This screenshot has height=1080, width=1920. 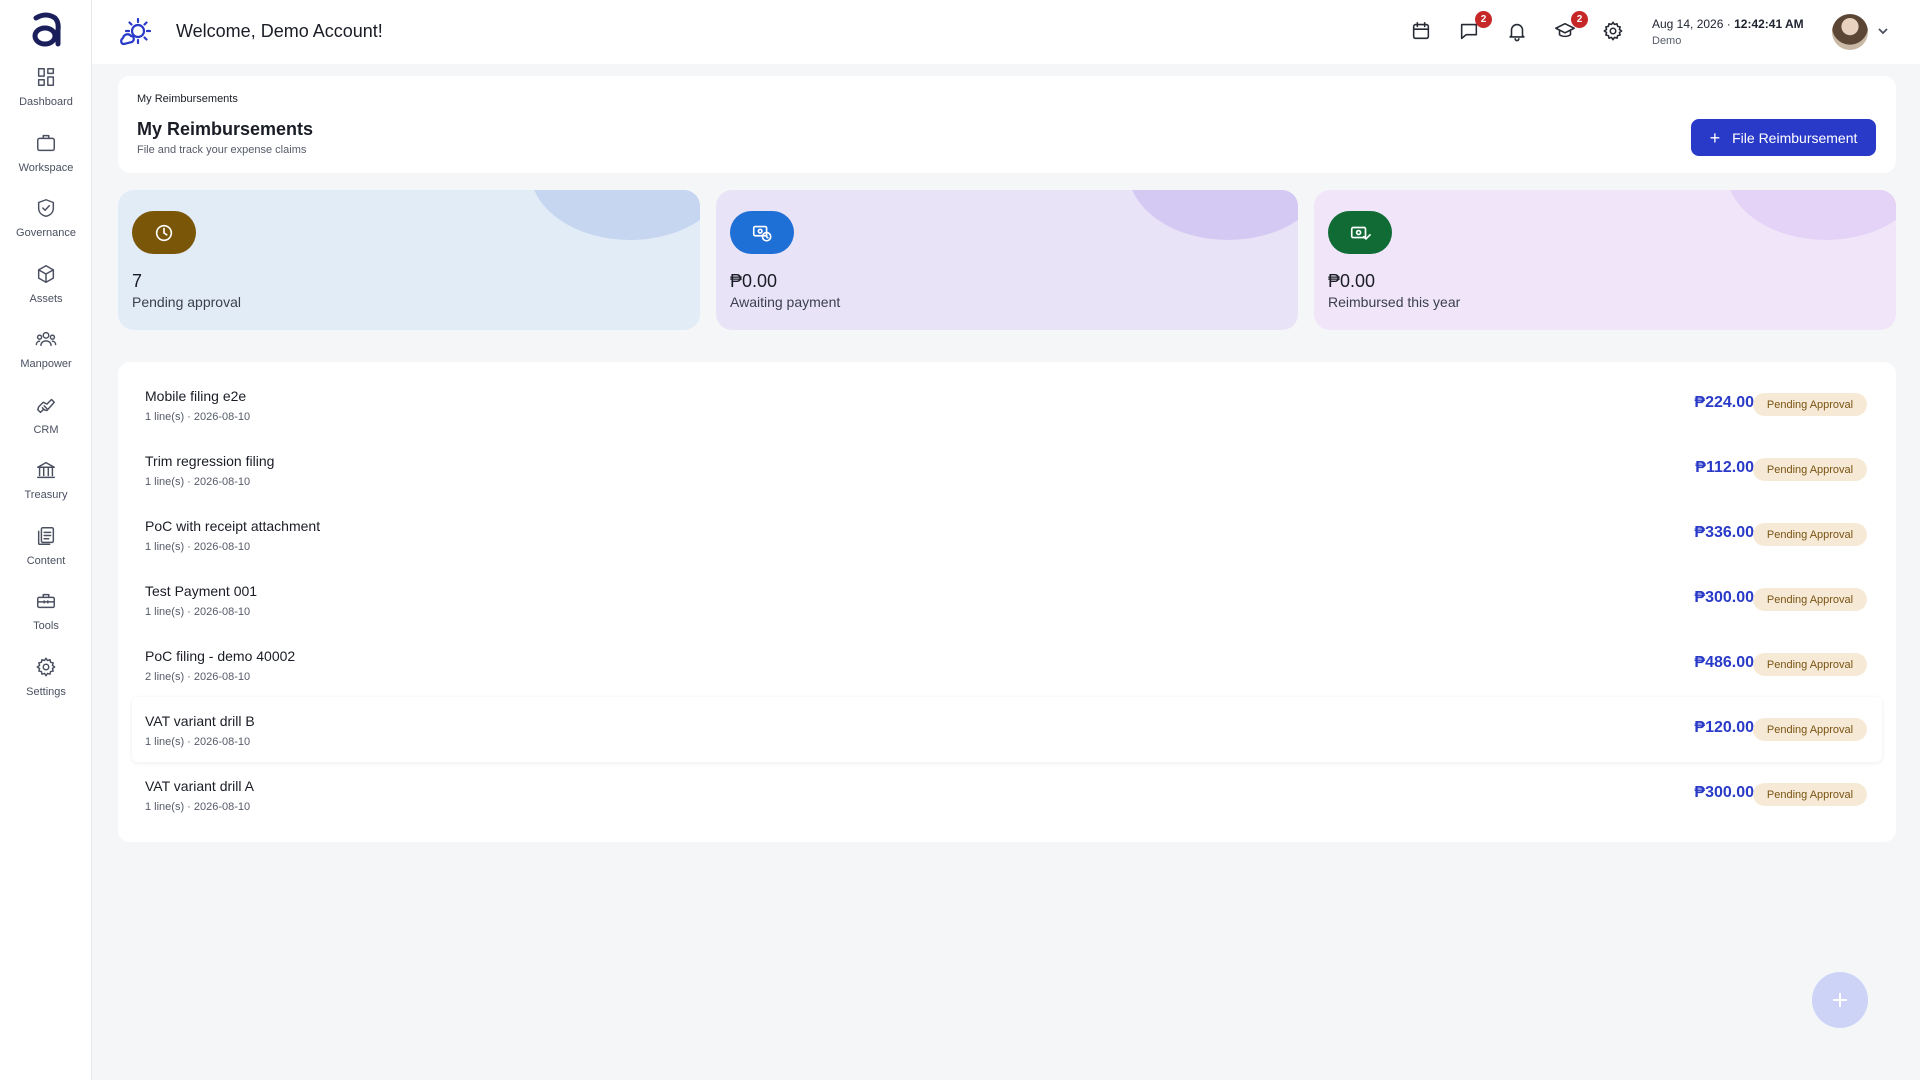 I want to click on page-subtitle: File and track your expense claims, so click(x=222, y=150).